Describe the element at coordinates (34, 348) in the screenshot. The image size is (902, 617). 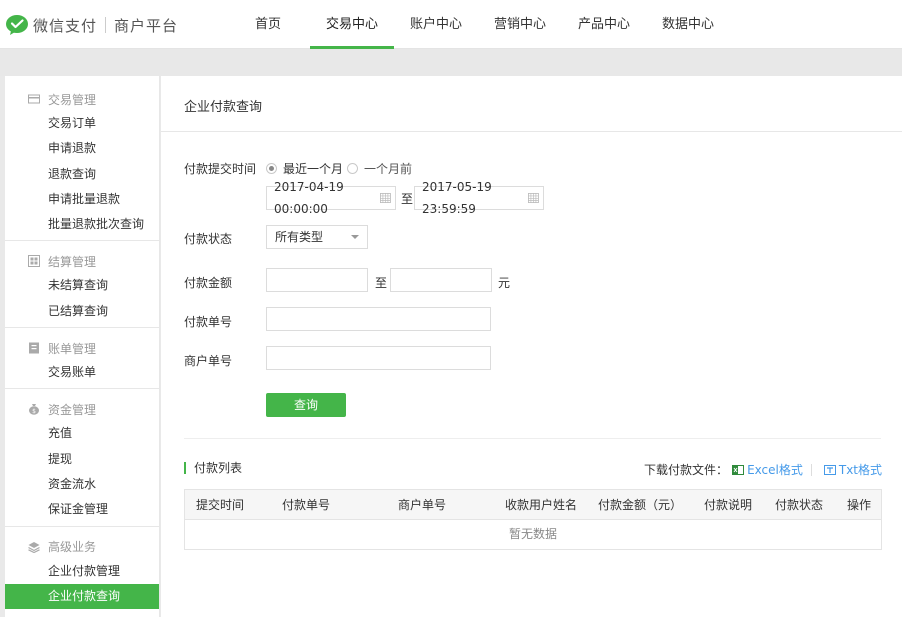
I see `bill-icon` at that location.